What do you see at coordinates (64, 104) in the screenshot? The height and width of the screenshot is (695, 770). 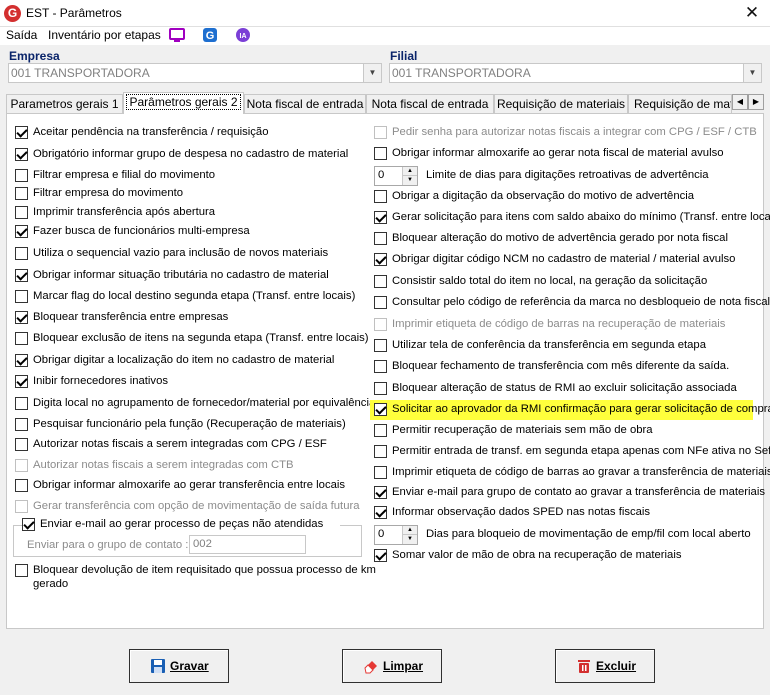 I see `tab-parametros-gerais-1: Parametros gerais 1` at bounding box center [64, 104].